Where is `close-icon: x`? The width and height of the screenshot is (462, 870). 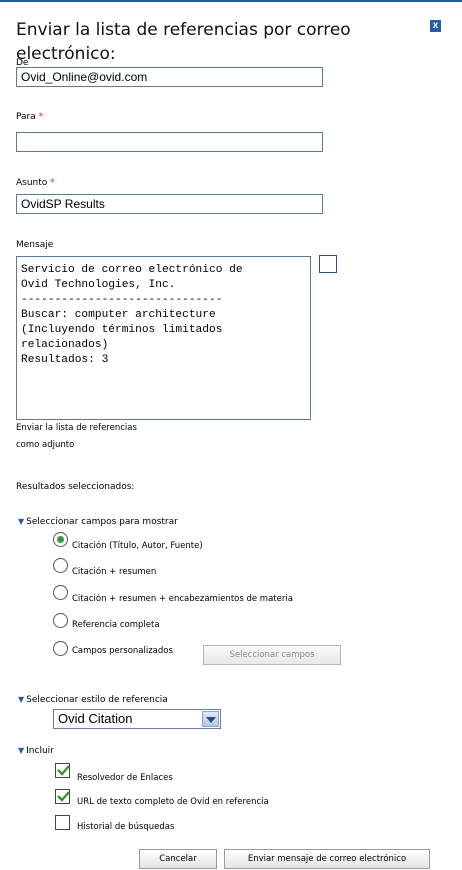
close-icon: x is located at coordinates (435, 26).